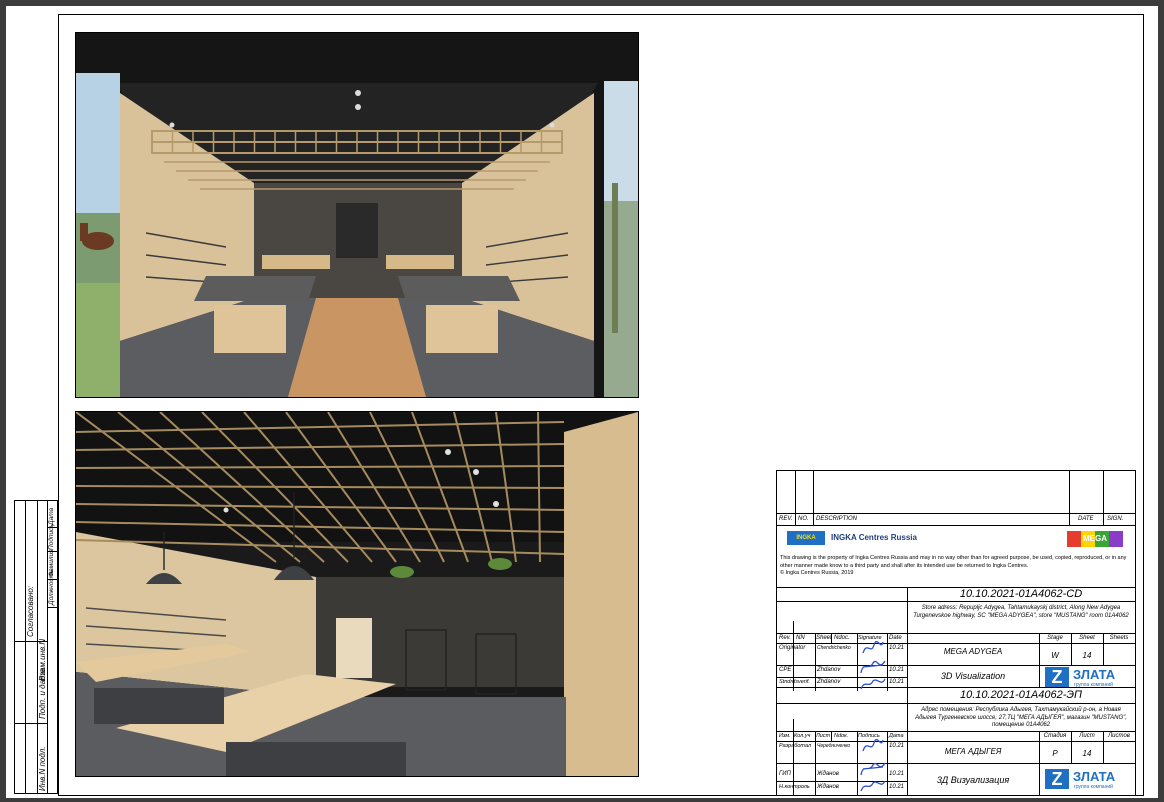 Image resolution: width=1164 pixels, height=802 pixels. I want to click on signature-nkontrol, so click(873, 786).